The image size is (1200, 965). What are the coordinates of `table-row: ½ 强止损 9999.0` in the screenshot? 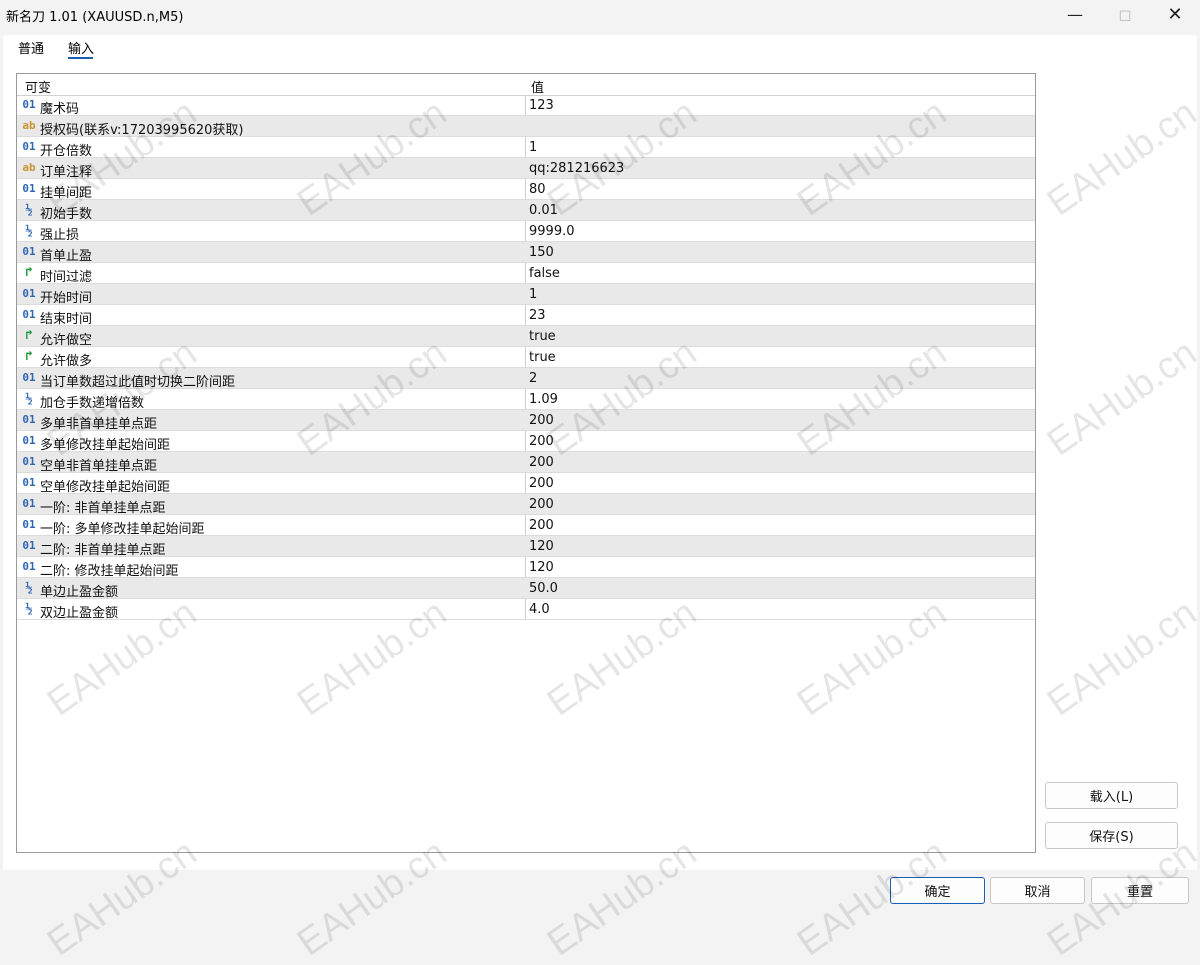 It's located at (526, 232).